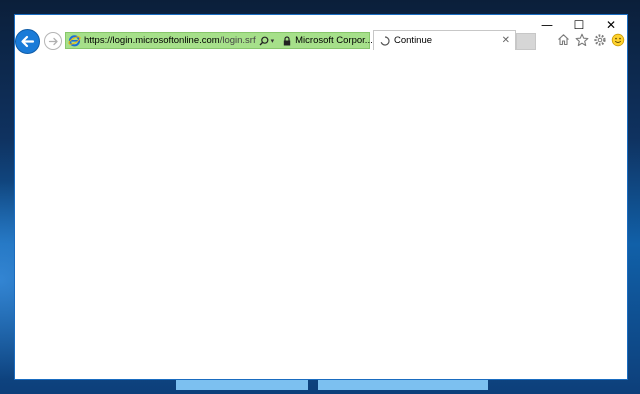  What do you see at coordinates (264, 41) in the screenshot?
I see `search-icon` at bounding box center [264, 41].